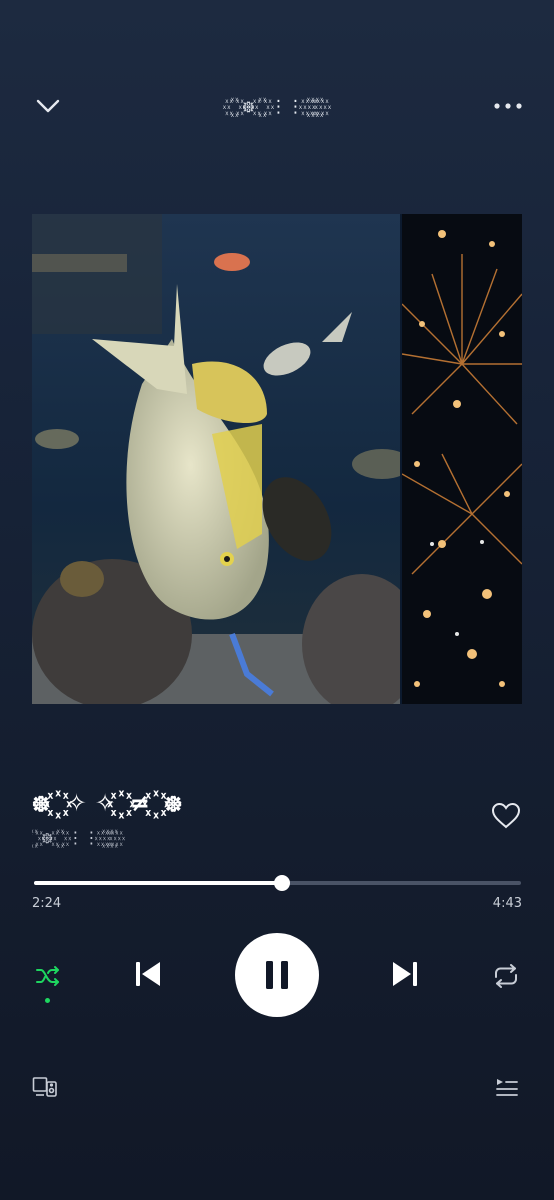 Image resolution: width=554 pixels, height=1200 pixels. What do you see at coordinates (507, 903) in the screenshot?
I see `total-duration: 4:43` at bounding box center [507, 903].